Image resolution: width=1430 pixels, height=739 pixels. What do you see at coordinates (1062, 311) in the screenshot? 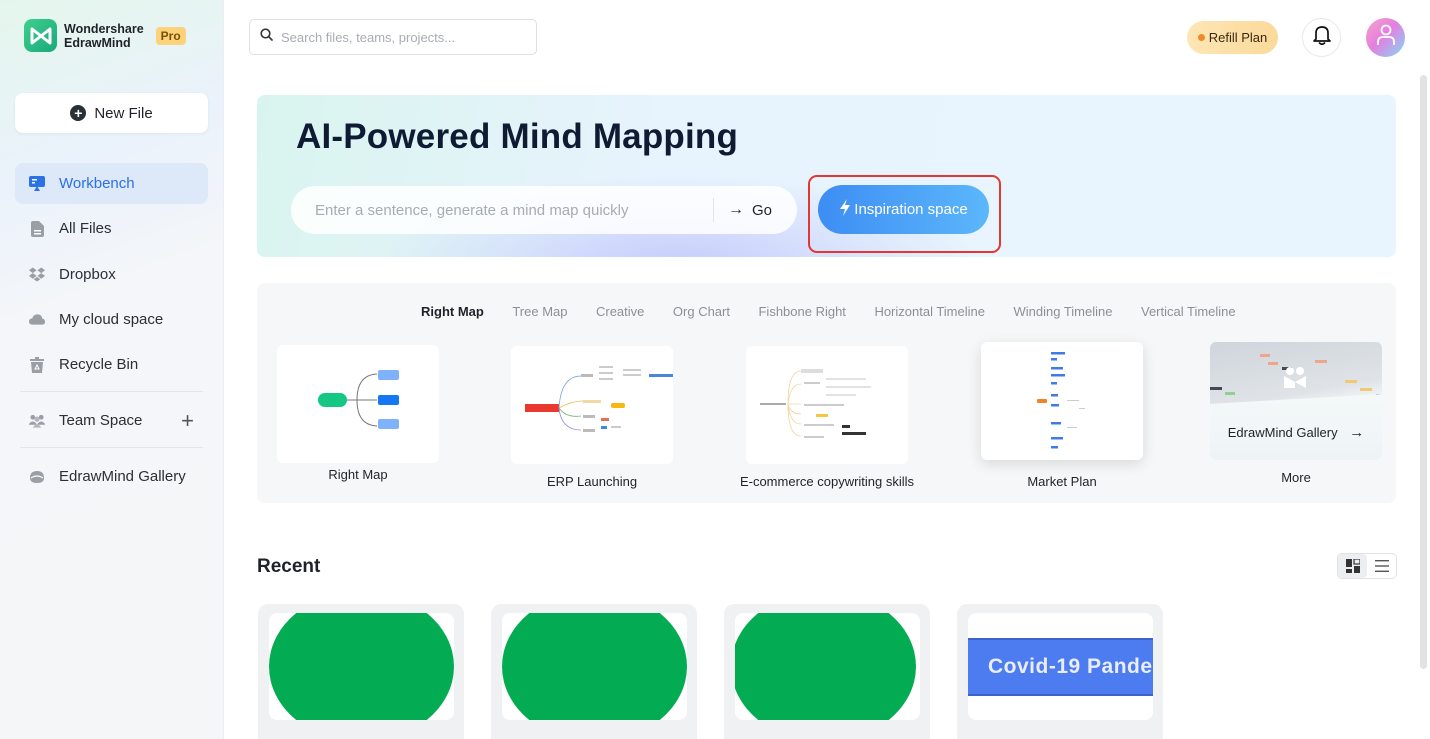
I see `tab-winding-timeline: Winding Timeline` at bounding box center [1062, 311].